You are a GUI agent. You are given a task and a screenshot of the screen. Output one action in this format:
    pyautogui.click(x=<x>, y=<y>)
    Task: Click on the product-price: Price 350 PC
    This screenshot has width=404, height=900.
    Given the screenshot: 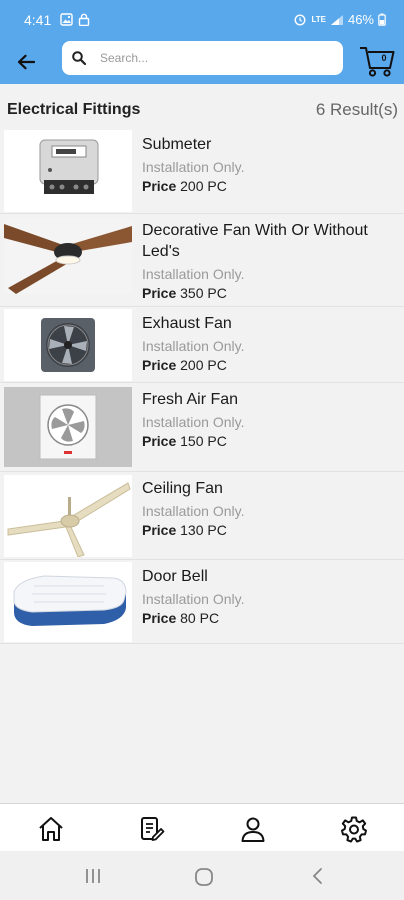 What is the action you would take?
    pyautogui.click(x=270, y=293)
    